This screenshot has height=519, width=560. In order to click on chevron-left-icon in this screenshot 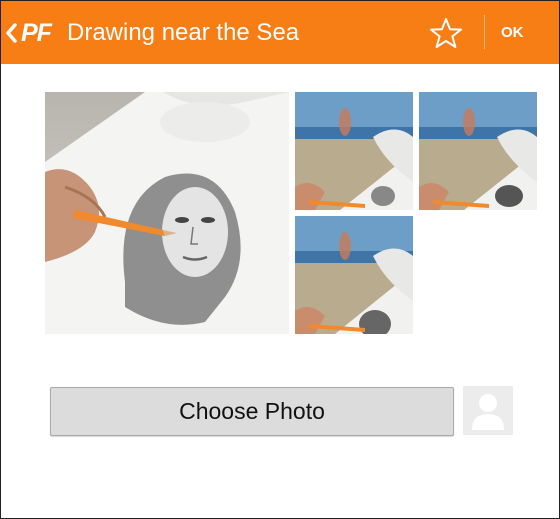, I will do `click(11, 33)`.